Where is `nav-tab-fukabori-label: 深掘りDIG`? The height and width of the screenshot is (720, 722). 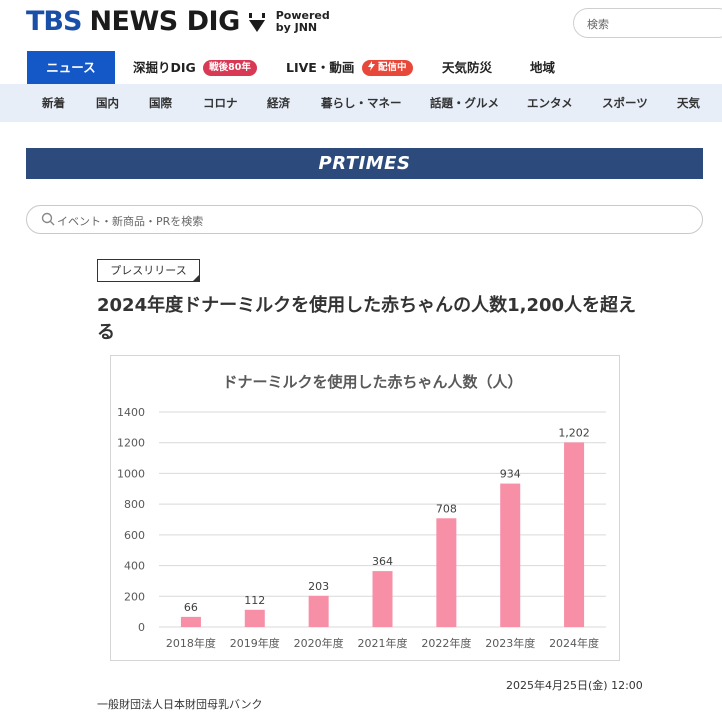
nav-tab-fukabori-label: 深掘りDIG is located at coordinates (164, 67).